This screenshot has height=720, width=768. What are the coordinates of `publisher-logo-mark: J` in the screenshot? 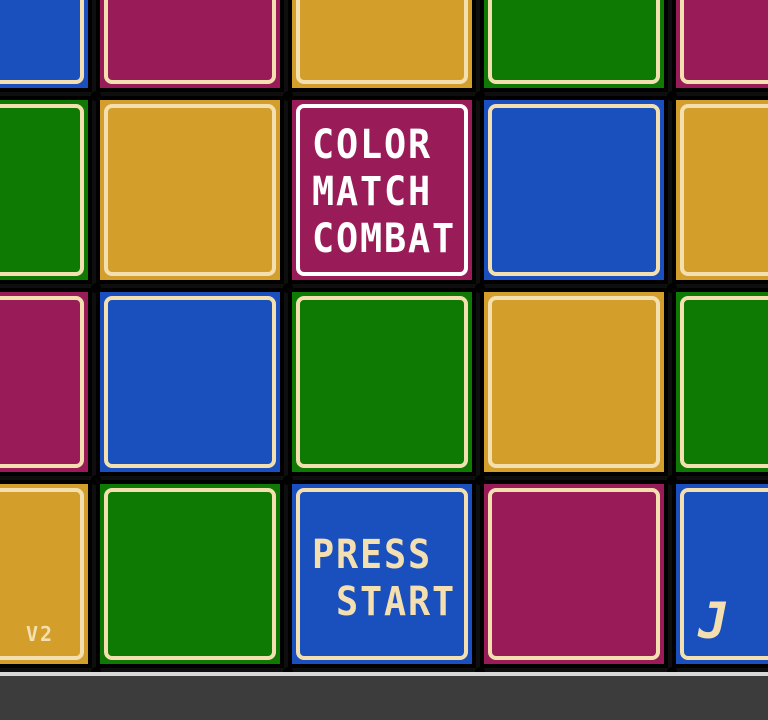 It's located at (714, 621).